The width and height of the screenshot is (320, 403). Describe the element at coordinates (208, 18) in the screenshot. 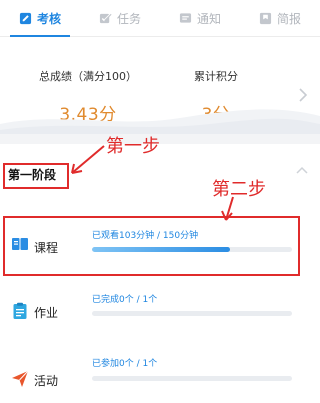

I see `tab-label: 通知` at that location.